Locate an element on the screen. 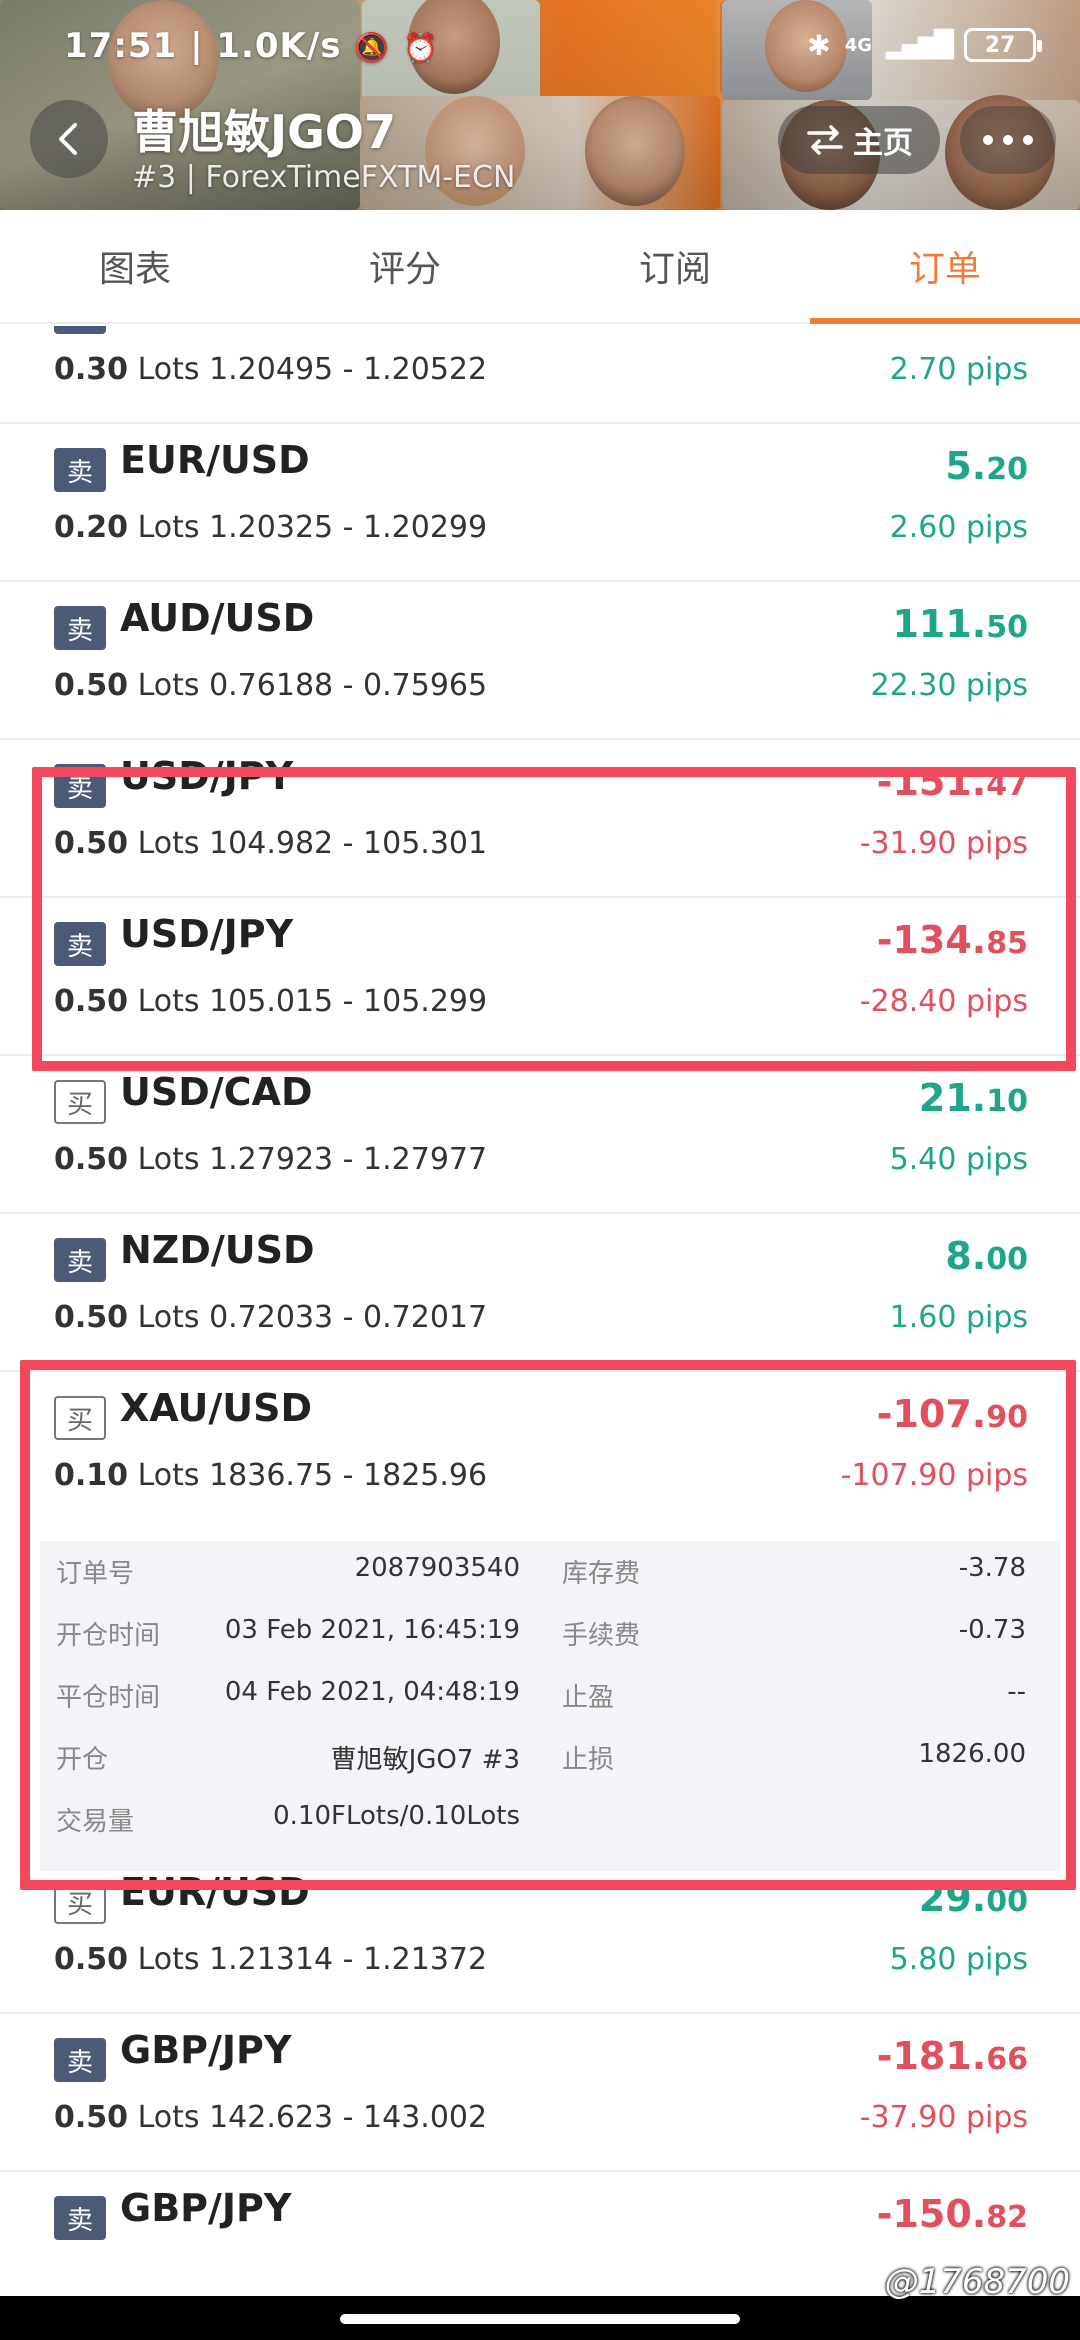  profit-value: 8.00 is located at coordinates (986, 1256).